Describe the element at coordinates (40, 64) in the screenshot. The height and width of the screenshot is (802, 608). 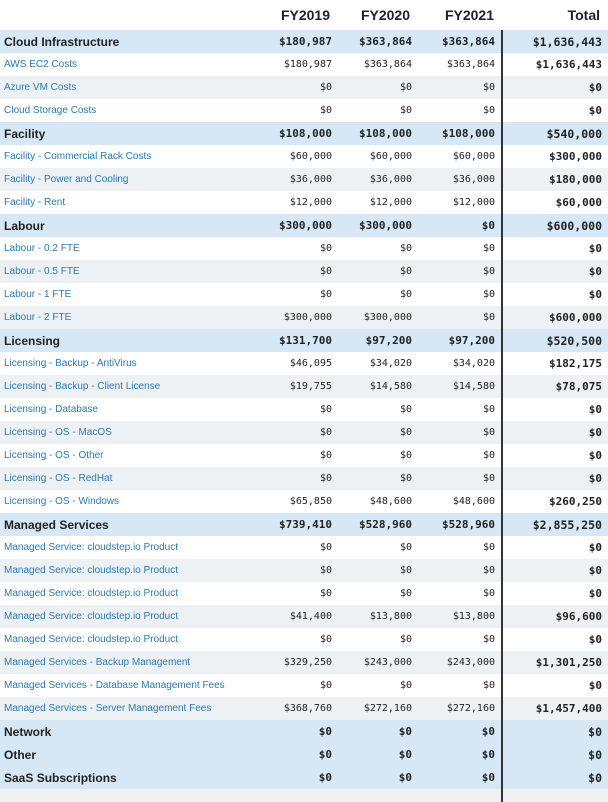
I see `line-item-link: AWS EC2 Costs` at that location.